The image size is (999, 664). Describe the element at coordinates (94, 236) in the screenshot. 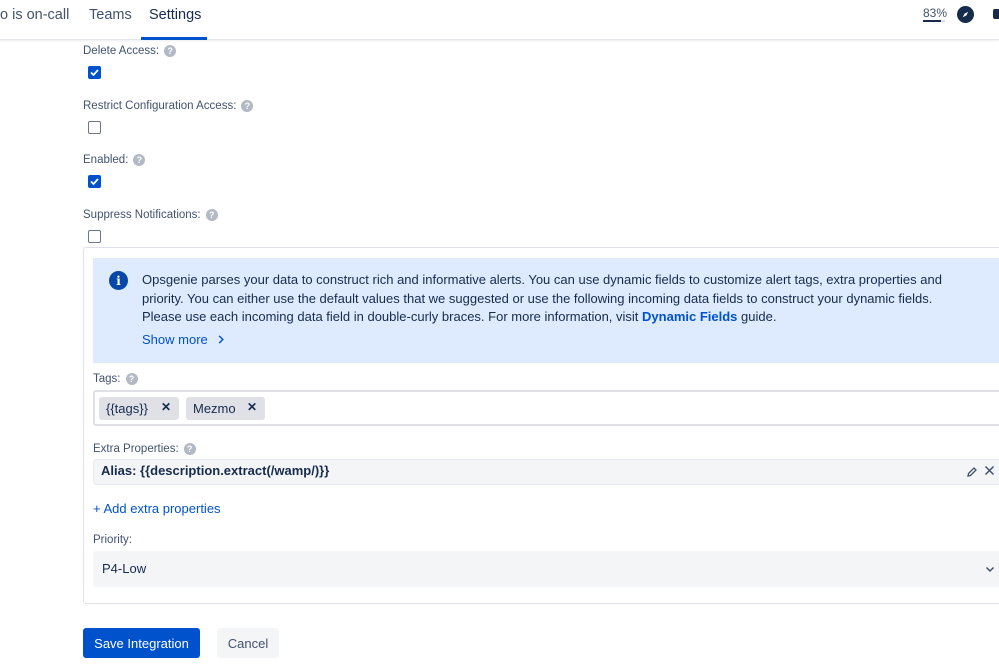

I see `suppress-notifications-checkbox` at that location.